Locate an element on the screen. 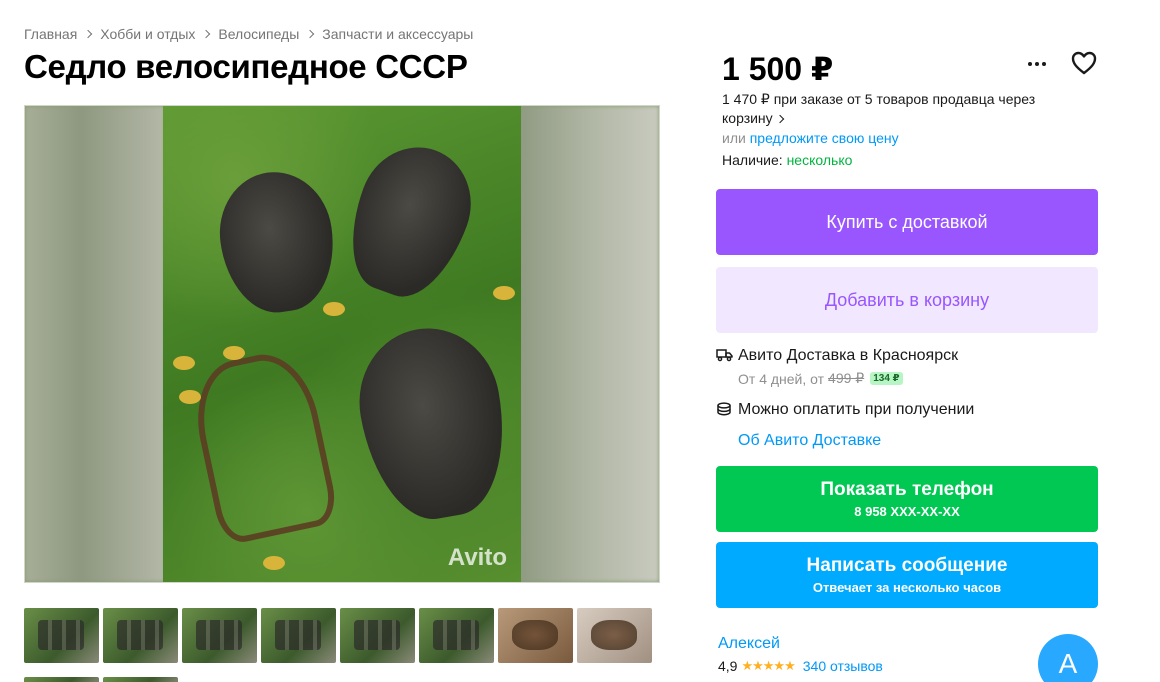 This screenshot has width=1160, height=682. delivery-terms: От 4 дней, от 499 ₽ 134 ₽ is located at coordinates (820, 378).